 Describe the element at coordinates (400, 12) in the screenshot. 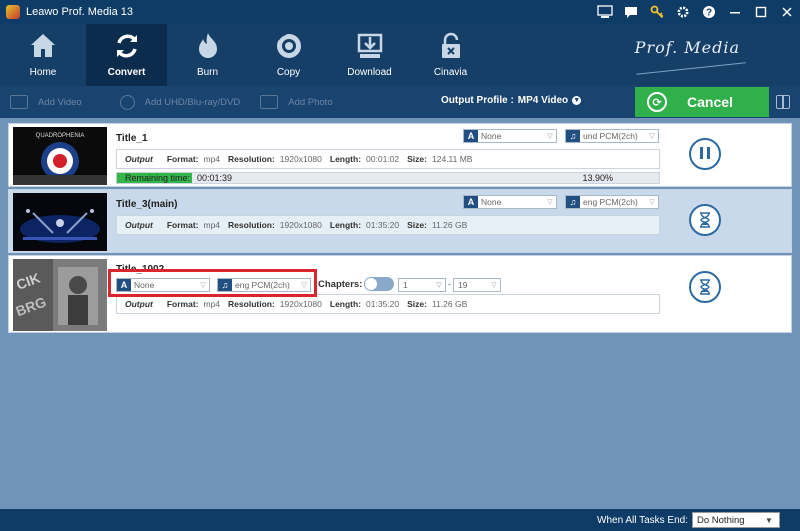

I see `title-bar: Leawo Prof. Media 13 ?` at that location.